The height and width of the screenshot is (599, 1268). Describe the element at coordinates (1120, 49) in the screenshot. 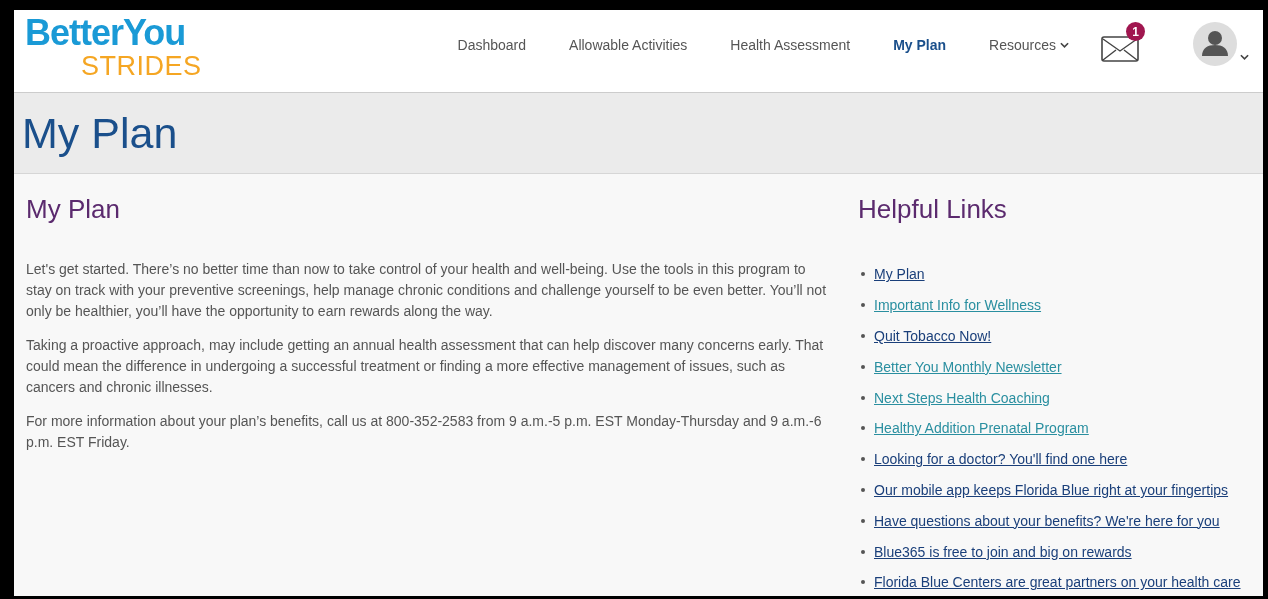

I see `envelope-icon` at that location.